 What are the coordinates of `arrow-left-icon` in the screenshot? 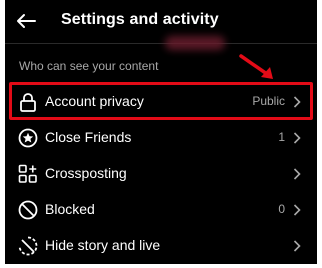 It's located at (26, 21).